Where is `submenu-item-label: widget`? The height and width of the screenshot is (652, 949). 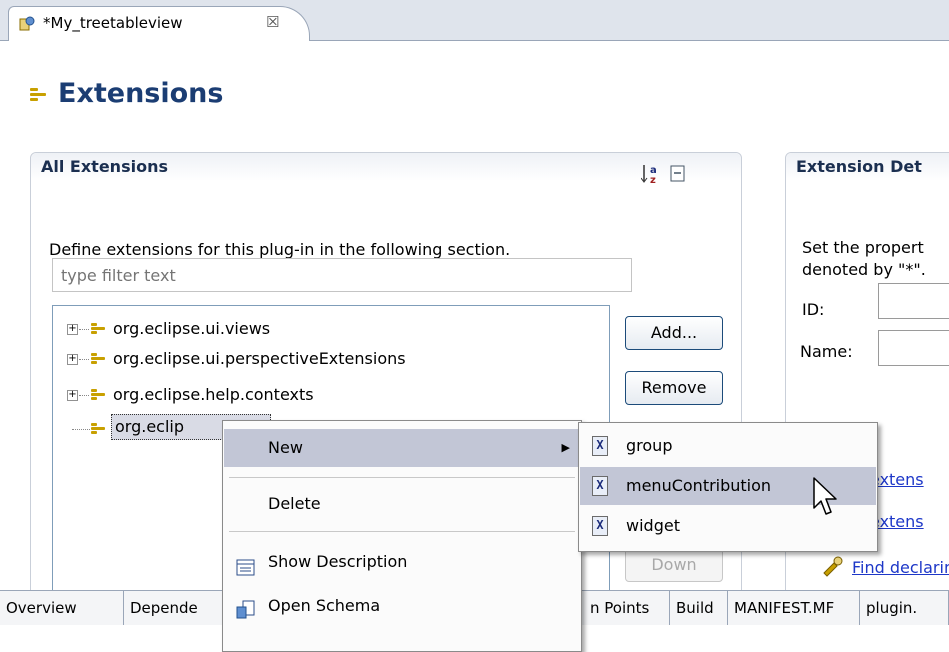
submenu-item-label: widget is located at coordinates (653, 525).